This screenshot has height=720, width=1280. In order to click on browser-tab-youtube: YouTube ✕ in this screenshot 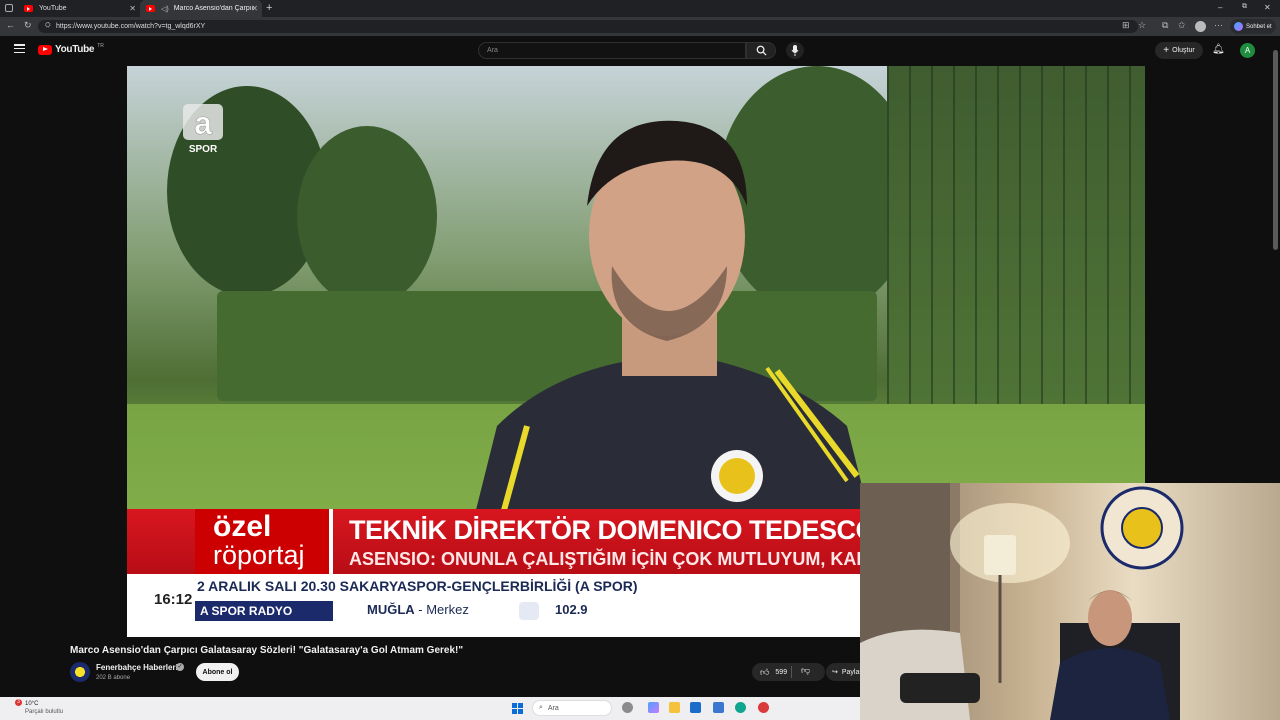, I will do `click(79, 8)`.